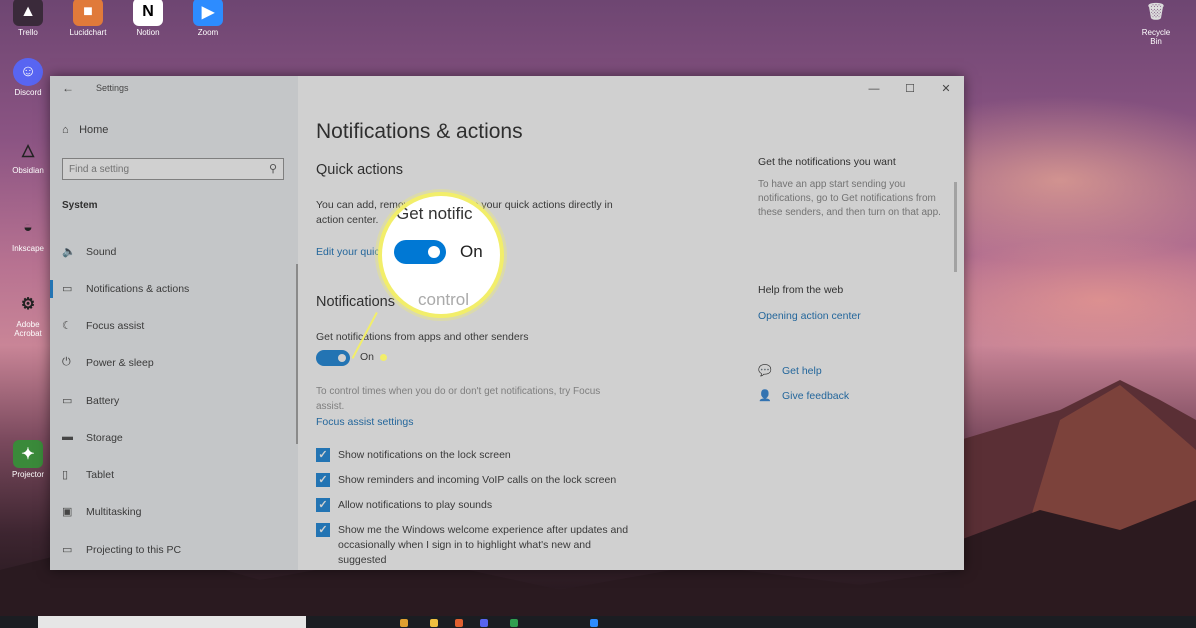  Describe the element at coordinates (507, 89) in the screenshot. I see `title-bar: ← Settings — ☐ ✕` at that location.